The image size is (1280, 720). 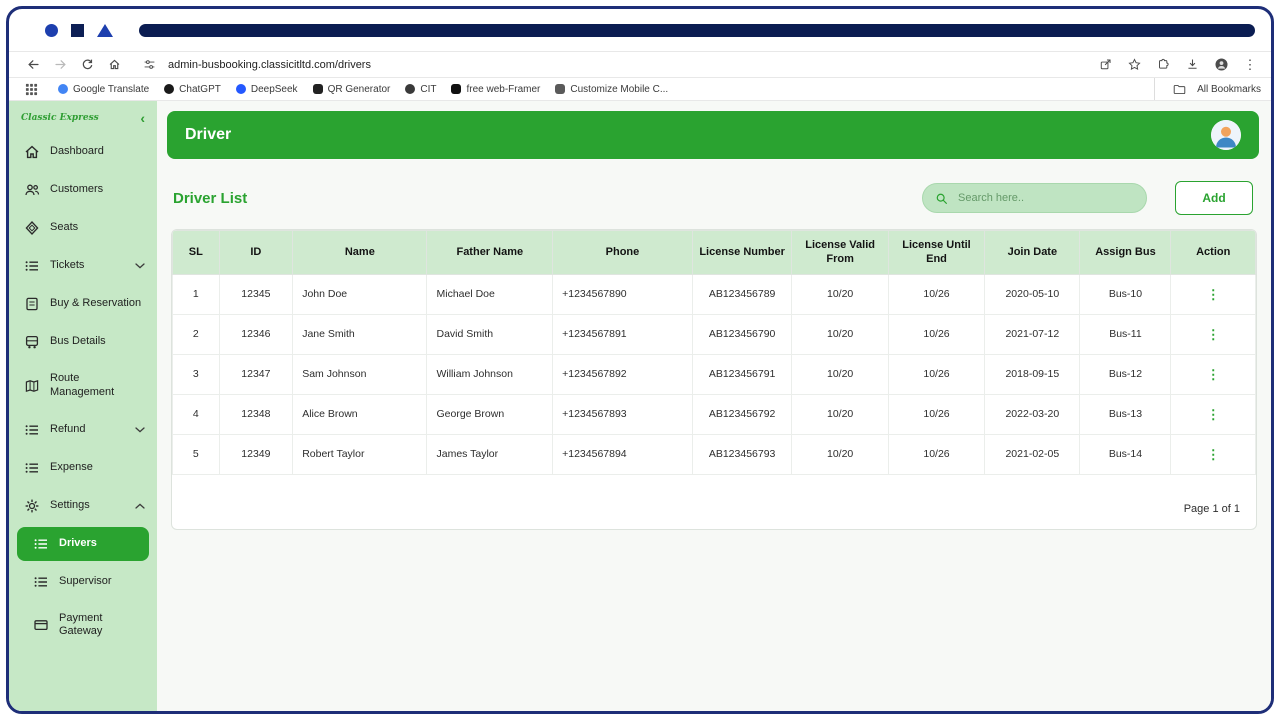 I want to click on cit-favicon, so click(x=410, y=89).